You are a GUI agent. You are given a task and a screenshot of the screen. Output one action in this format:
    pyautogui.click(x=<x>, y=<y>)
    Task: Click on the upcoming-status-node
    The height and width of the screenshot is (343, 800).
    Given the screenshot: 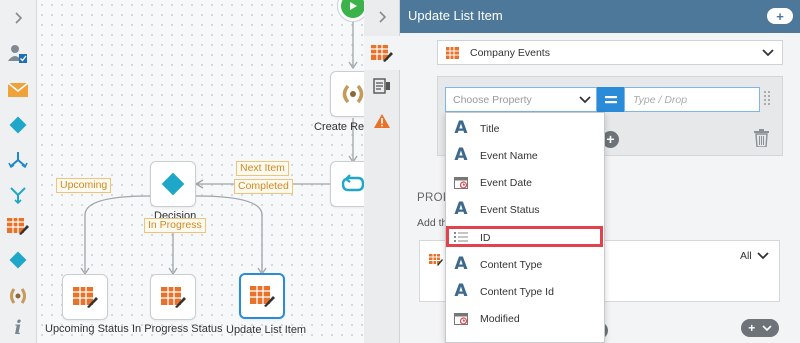 What is the action you would take?
    pyautogui.click(x=85, y=297)
    